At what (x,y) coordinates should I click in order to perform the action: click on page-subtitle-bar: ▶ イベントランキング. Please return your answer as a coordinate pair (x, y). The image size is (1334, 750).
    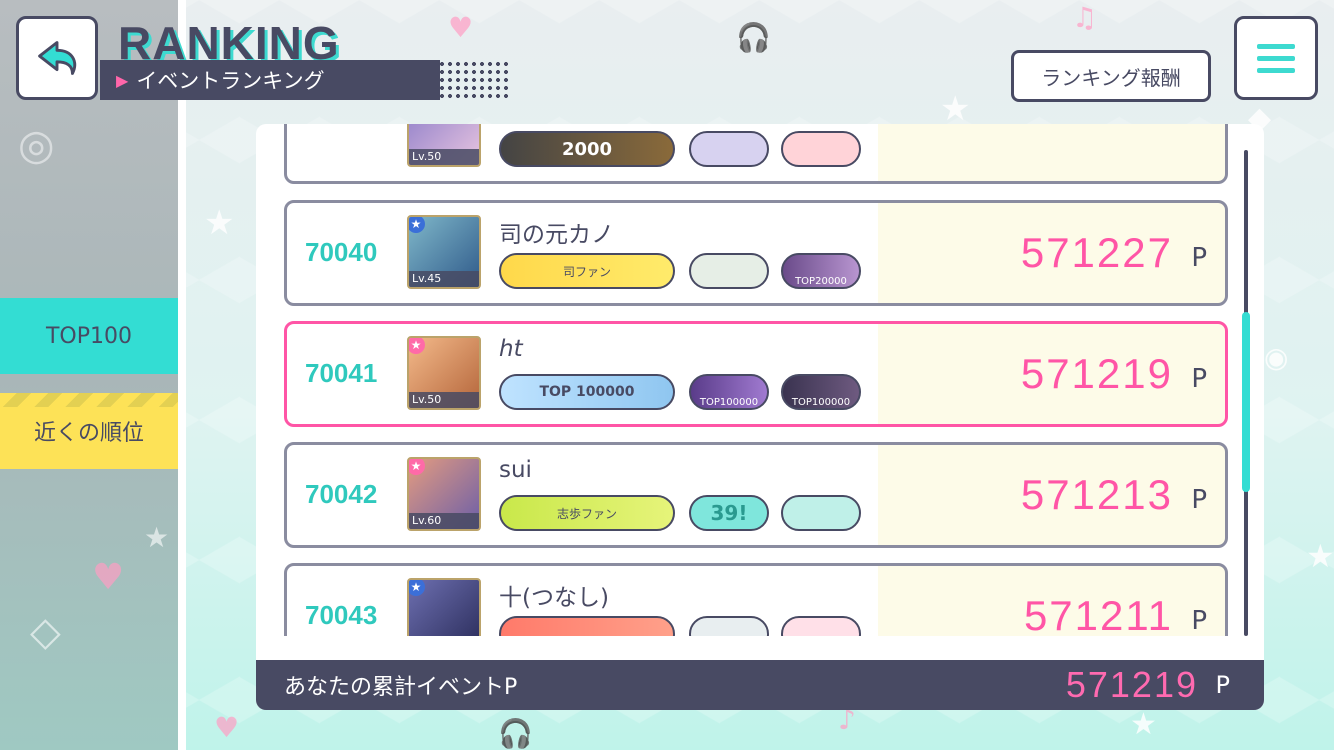
    Looking at the image, I should click on (270, 80).